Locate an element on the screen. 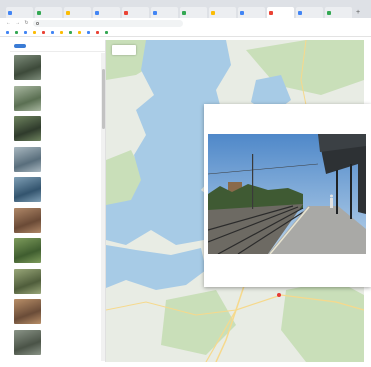  back-arrow-icon: ← is located at coordinates (8, 23).